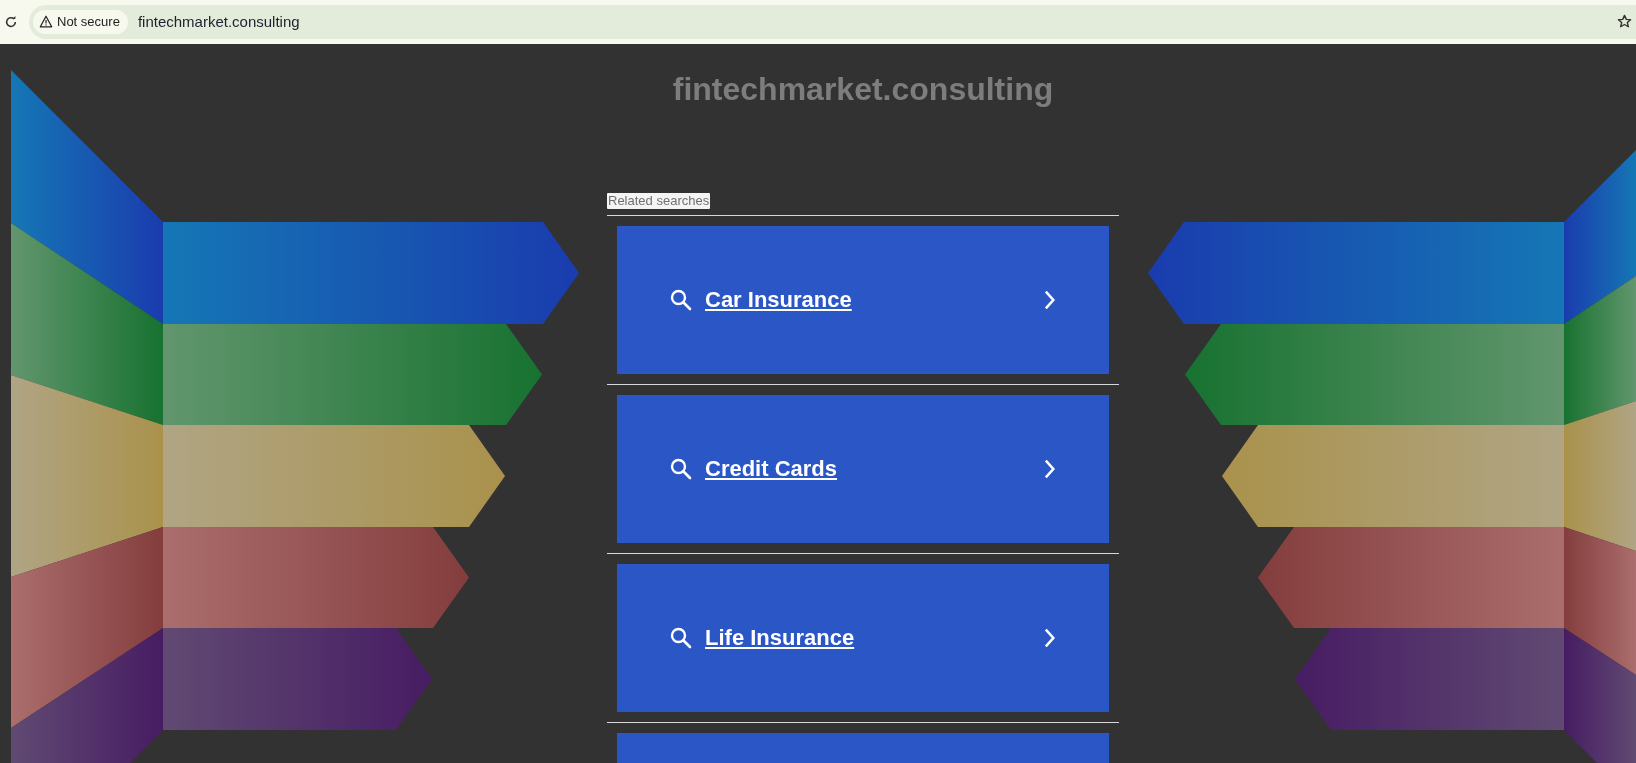  I want to click on section-label: Related searches, so click(659, 201).